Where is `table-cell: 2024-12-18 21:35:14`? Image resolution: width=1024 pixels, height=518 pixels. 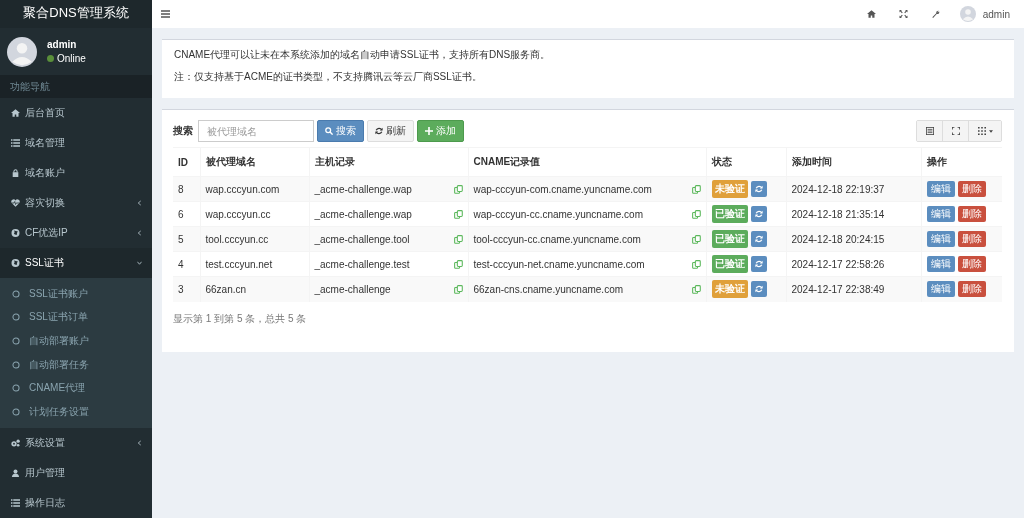
table-cell: 2024-12-18 21:35:14 is located at coordinates (853, 214).